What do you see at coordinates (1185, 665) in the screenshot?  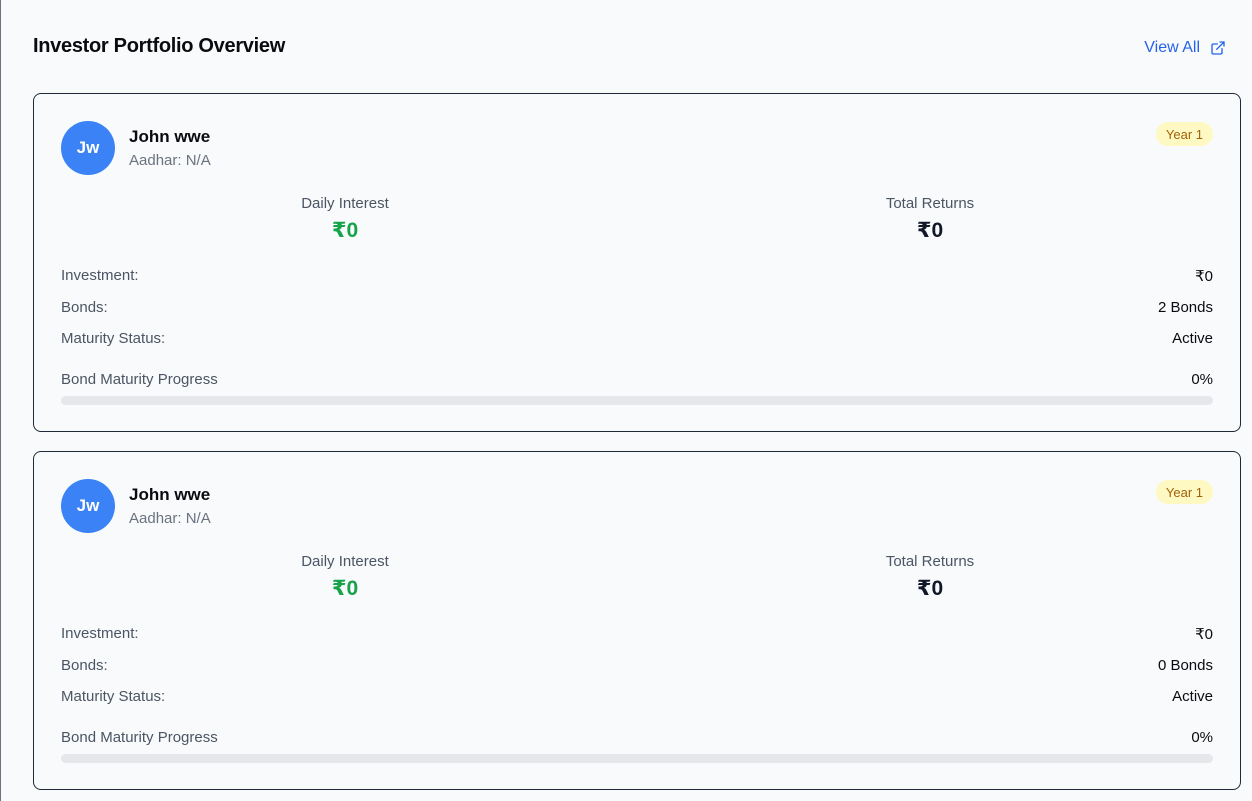 I see `bonds-value: 0 Bonds` at bounding box center [1185, 665].